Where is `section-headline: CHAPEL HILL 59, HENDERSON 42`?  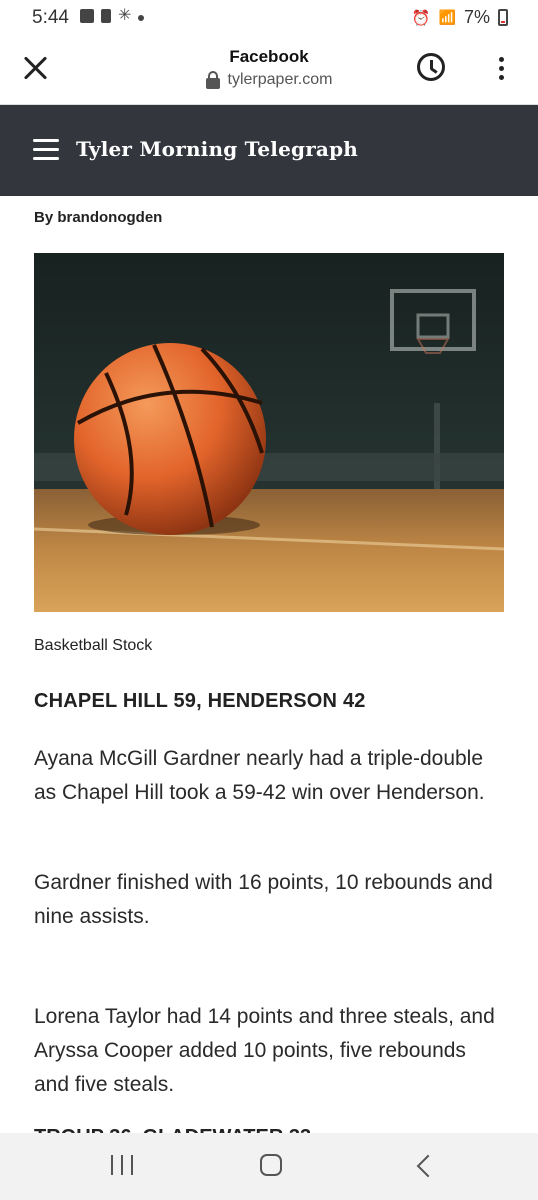 section-headline: CHAPEL HILL 59, HENDERSON 42 is located at coordinates (200, 701).